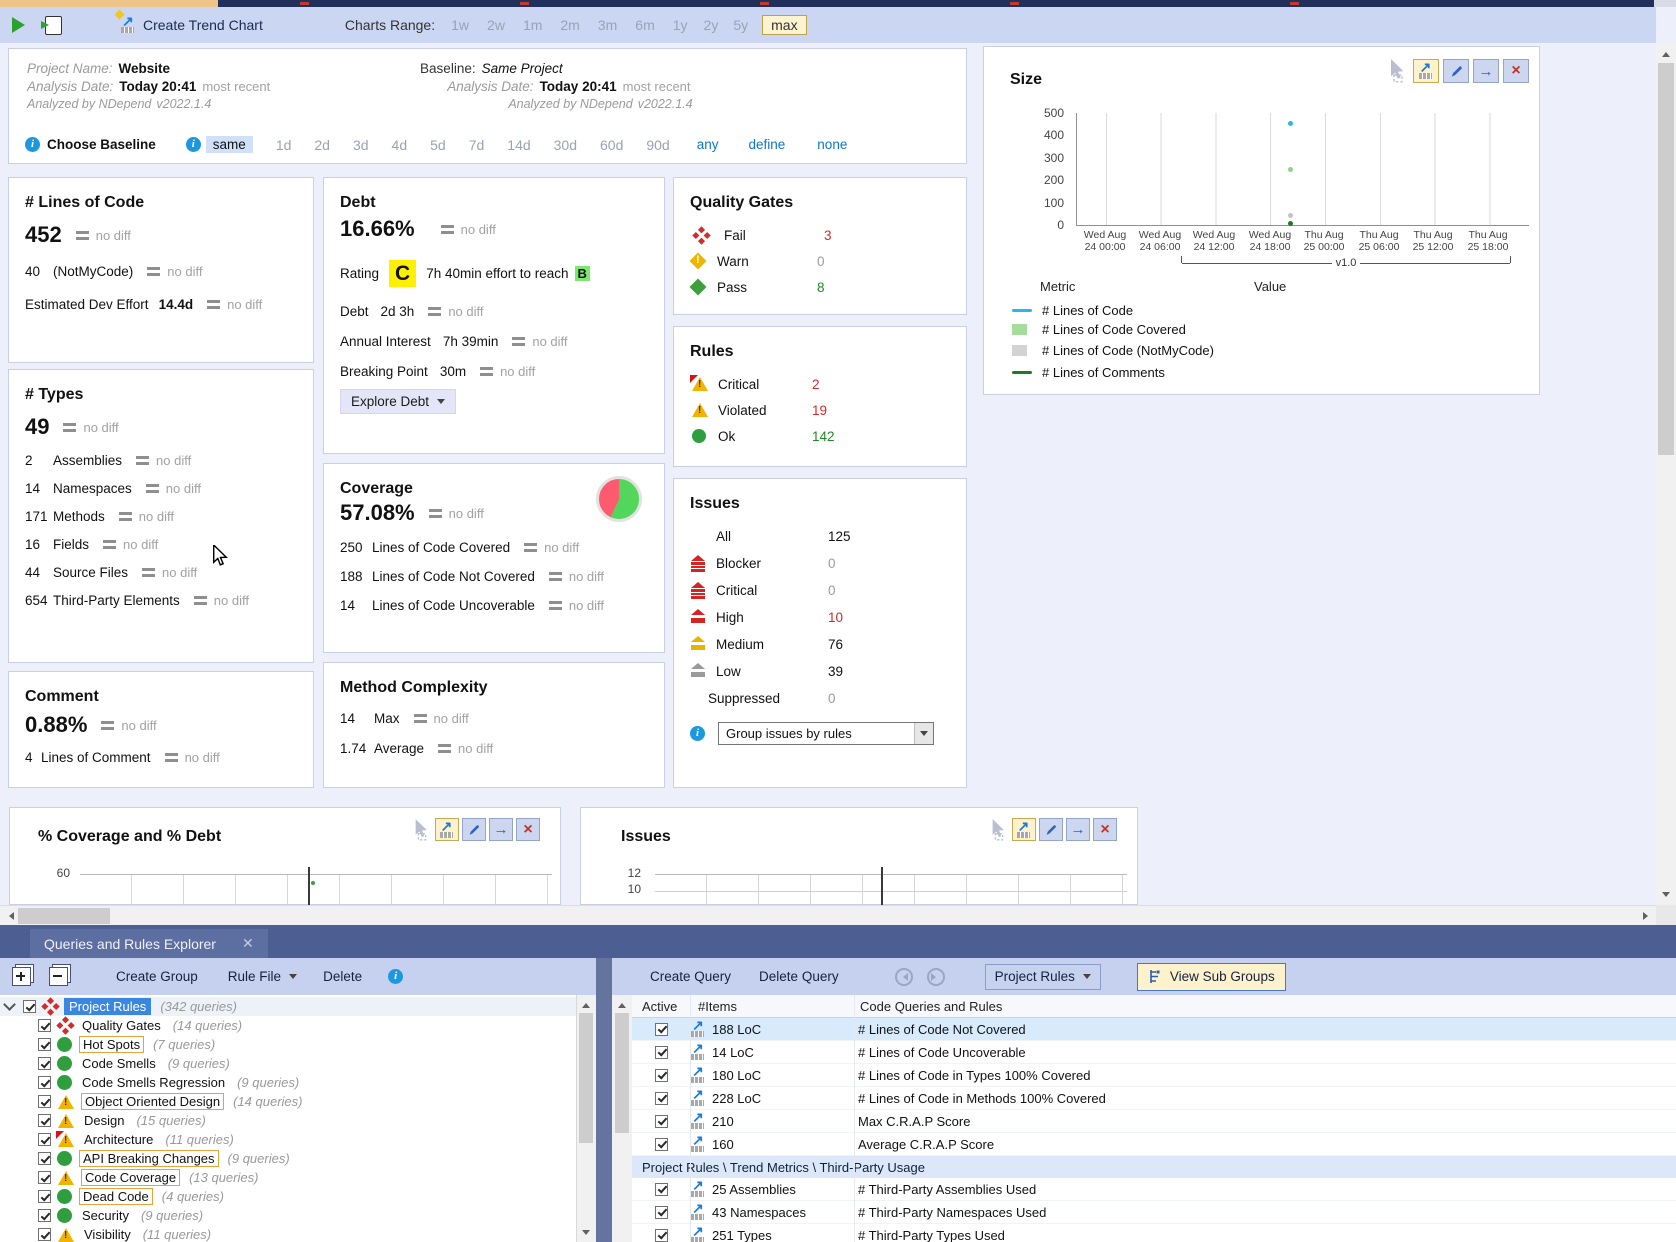 Image resolution: width=1676 pixels, height=1242 pixels. I want to click on explorer-tab: Queries and Rules Explorer ✕, so click(149, 943).